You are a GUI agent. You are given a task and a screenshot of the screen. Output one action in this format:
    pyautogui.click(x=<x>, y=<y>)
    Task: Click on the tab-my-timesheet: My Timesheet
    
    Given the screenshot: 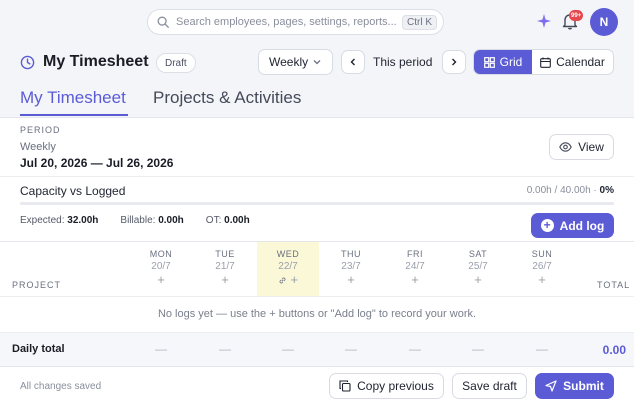 What is the action you would take?
    pyautogui.click(x=73, y=98)
    